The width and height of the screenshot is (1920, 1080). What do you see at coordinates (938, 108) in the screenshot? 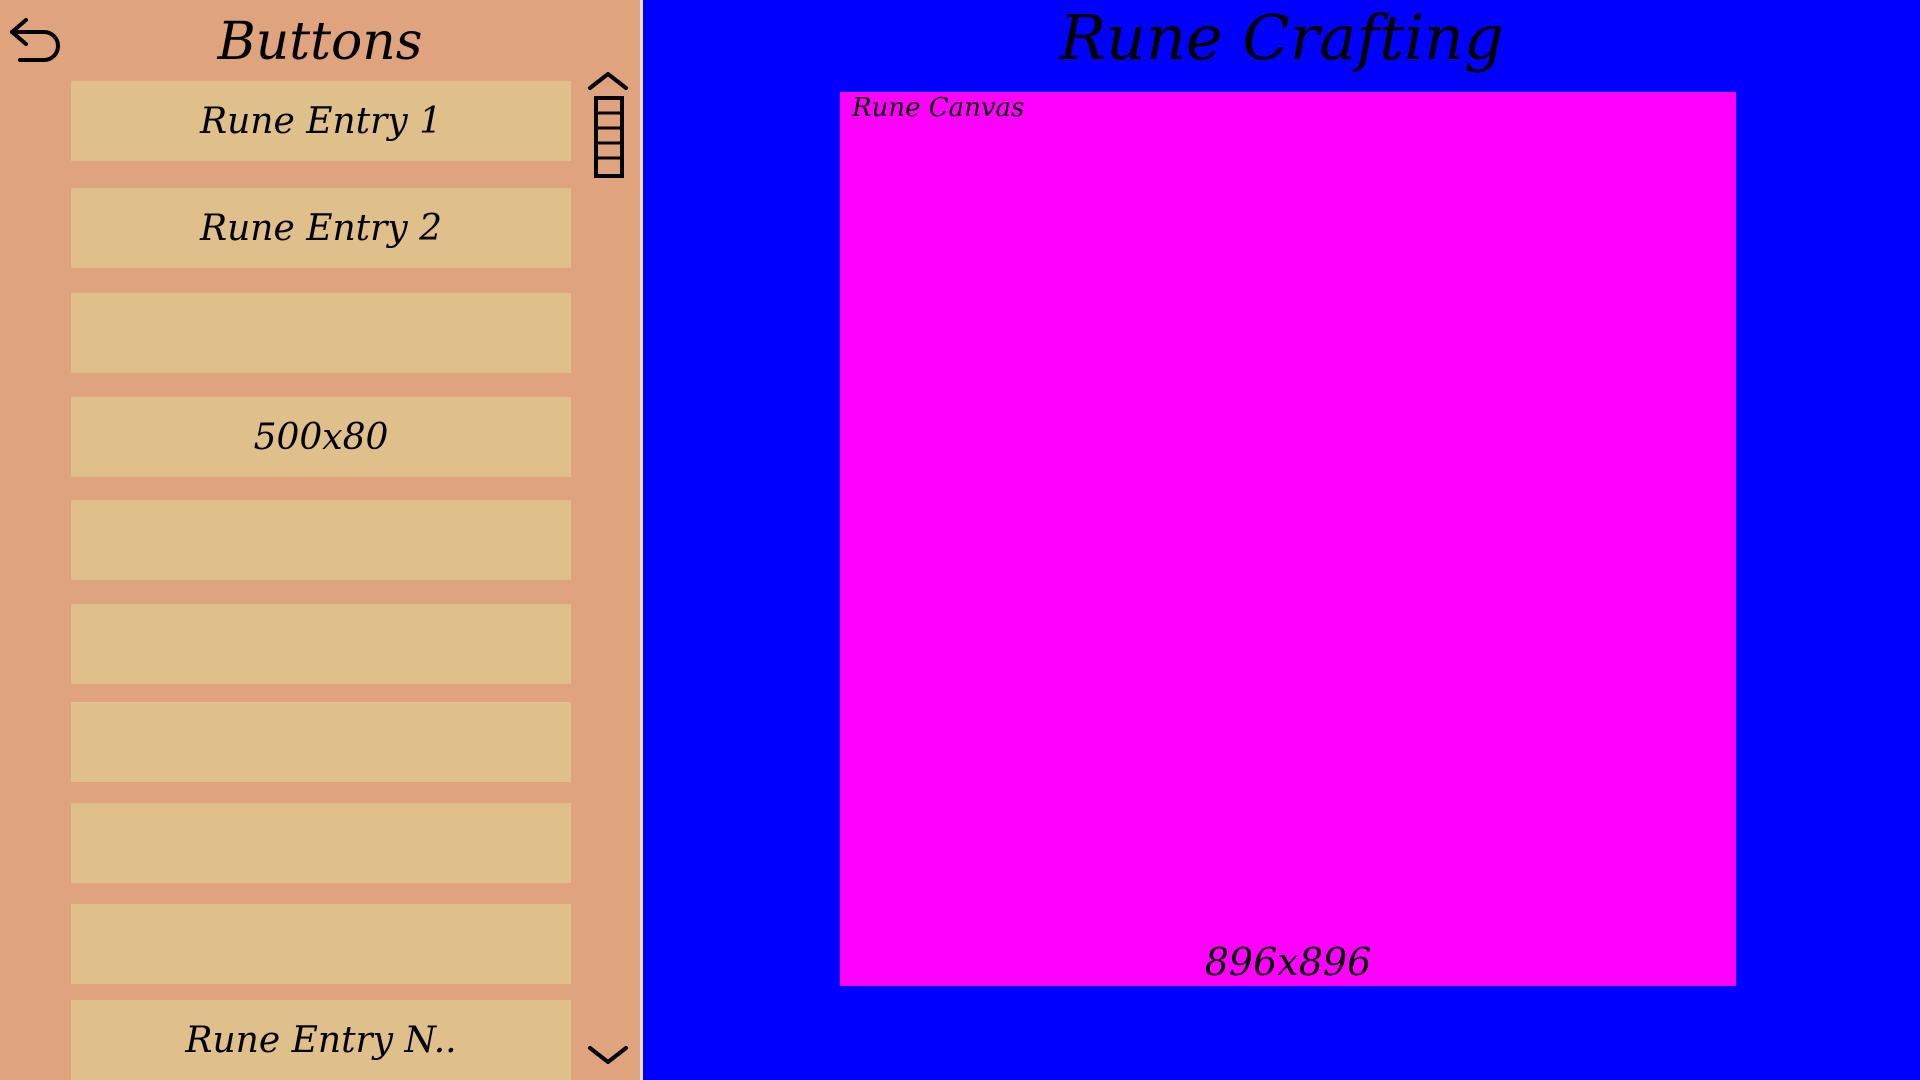
I see `canvas-label: Rune Canvas` at bounding box center [938, 108].